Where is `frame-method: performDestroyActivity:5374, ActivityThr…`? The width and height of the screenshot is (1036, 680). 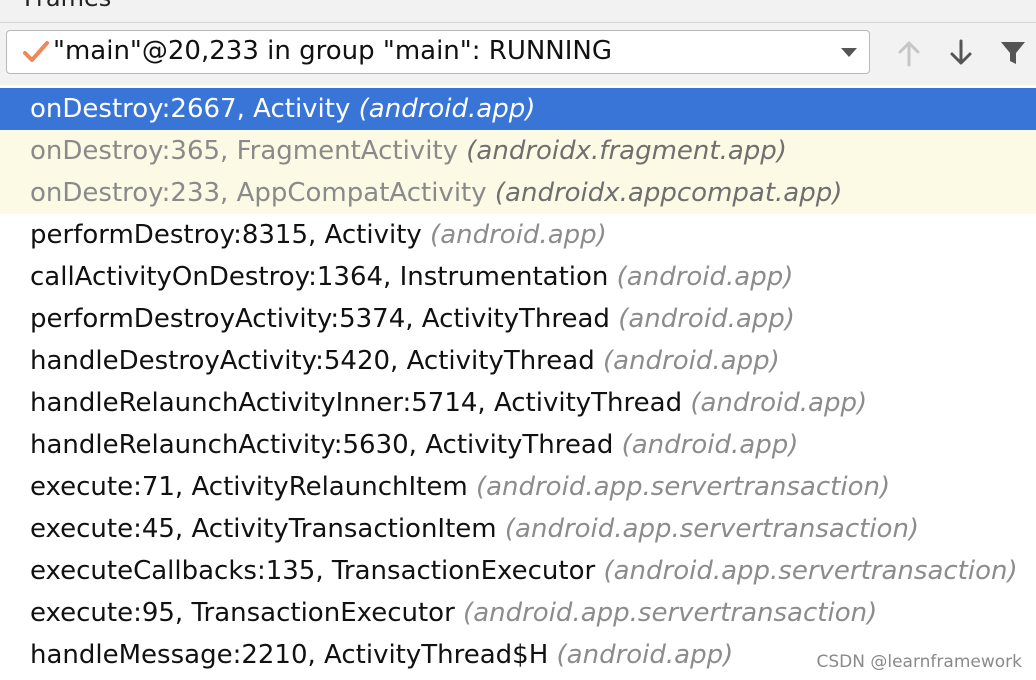
frame-method: performDestroyActivity:5374, ActivityThr… is located at coordinates (320, 319).